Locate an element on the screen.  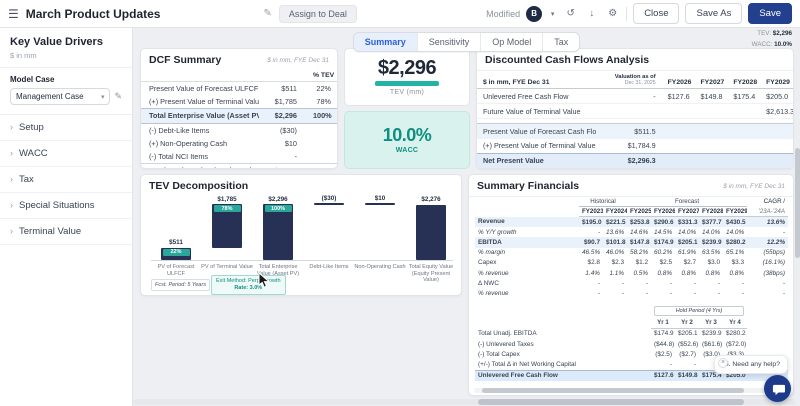
window-vertical-scrollbar is located at coordinates (797, 217).